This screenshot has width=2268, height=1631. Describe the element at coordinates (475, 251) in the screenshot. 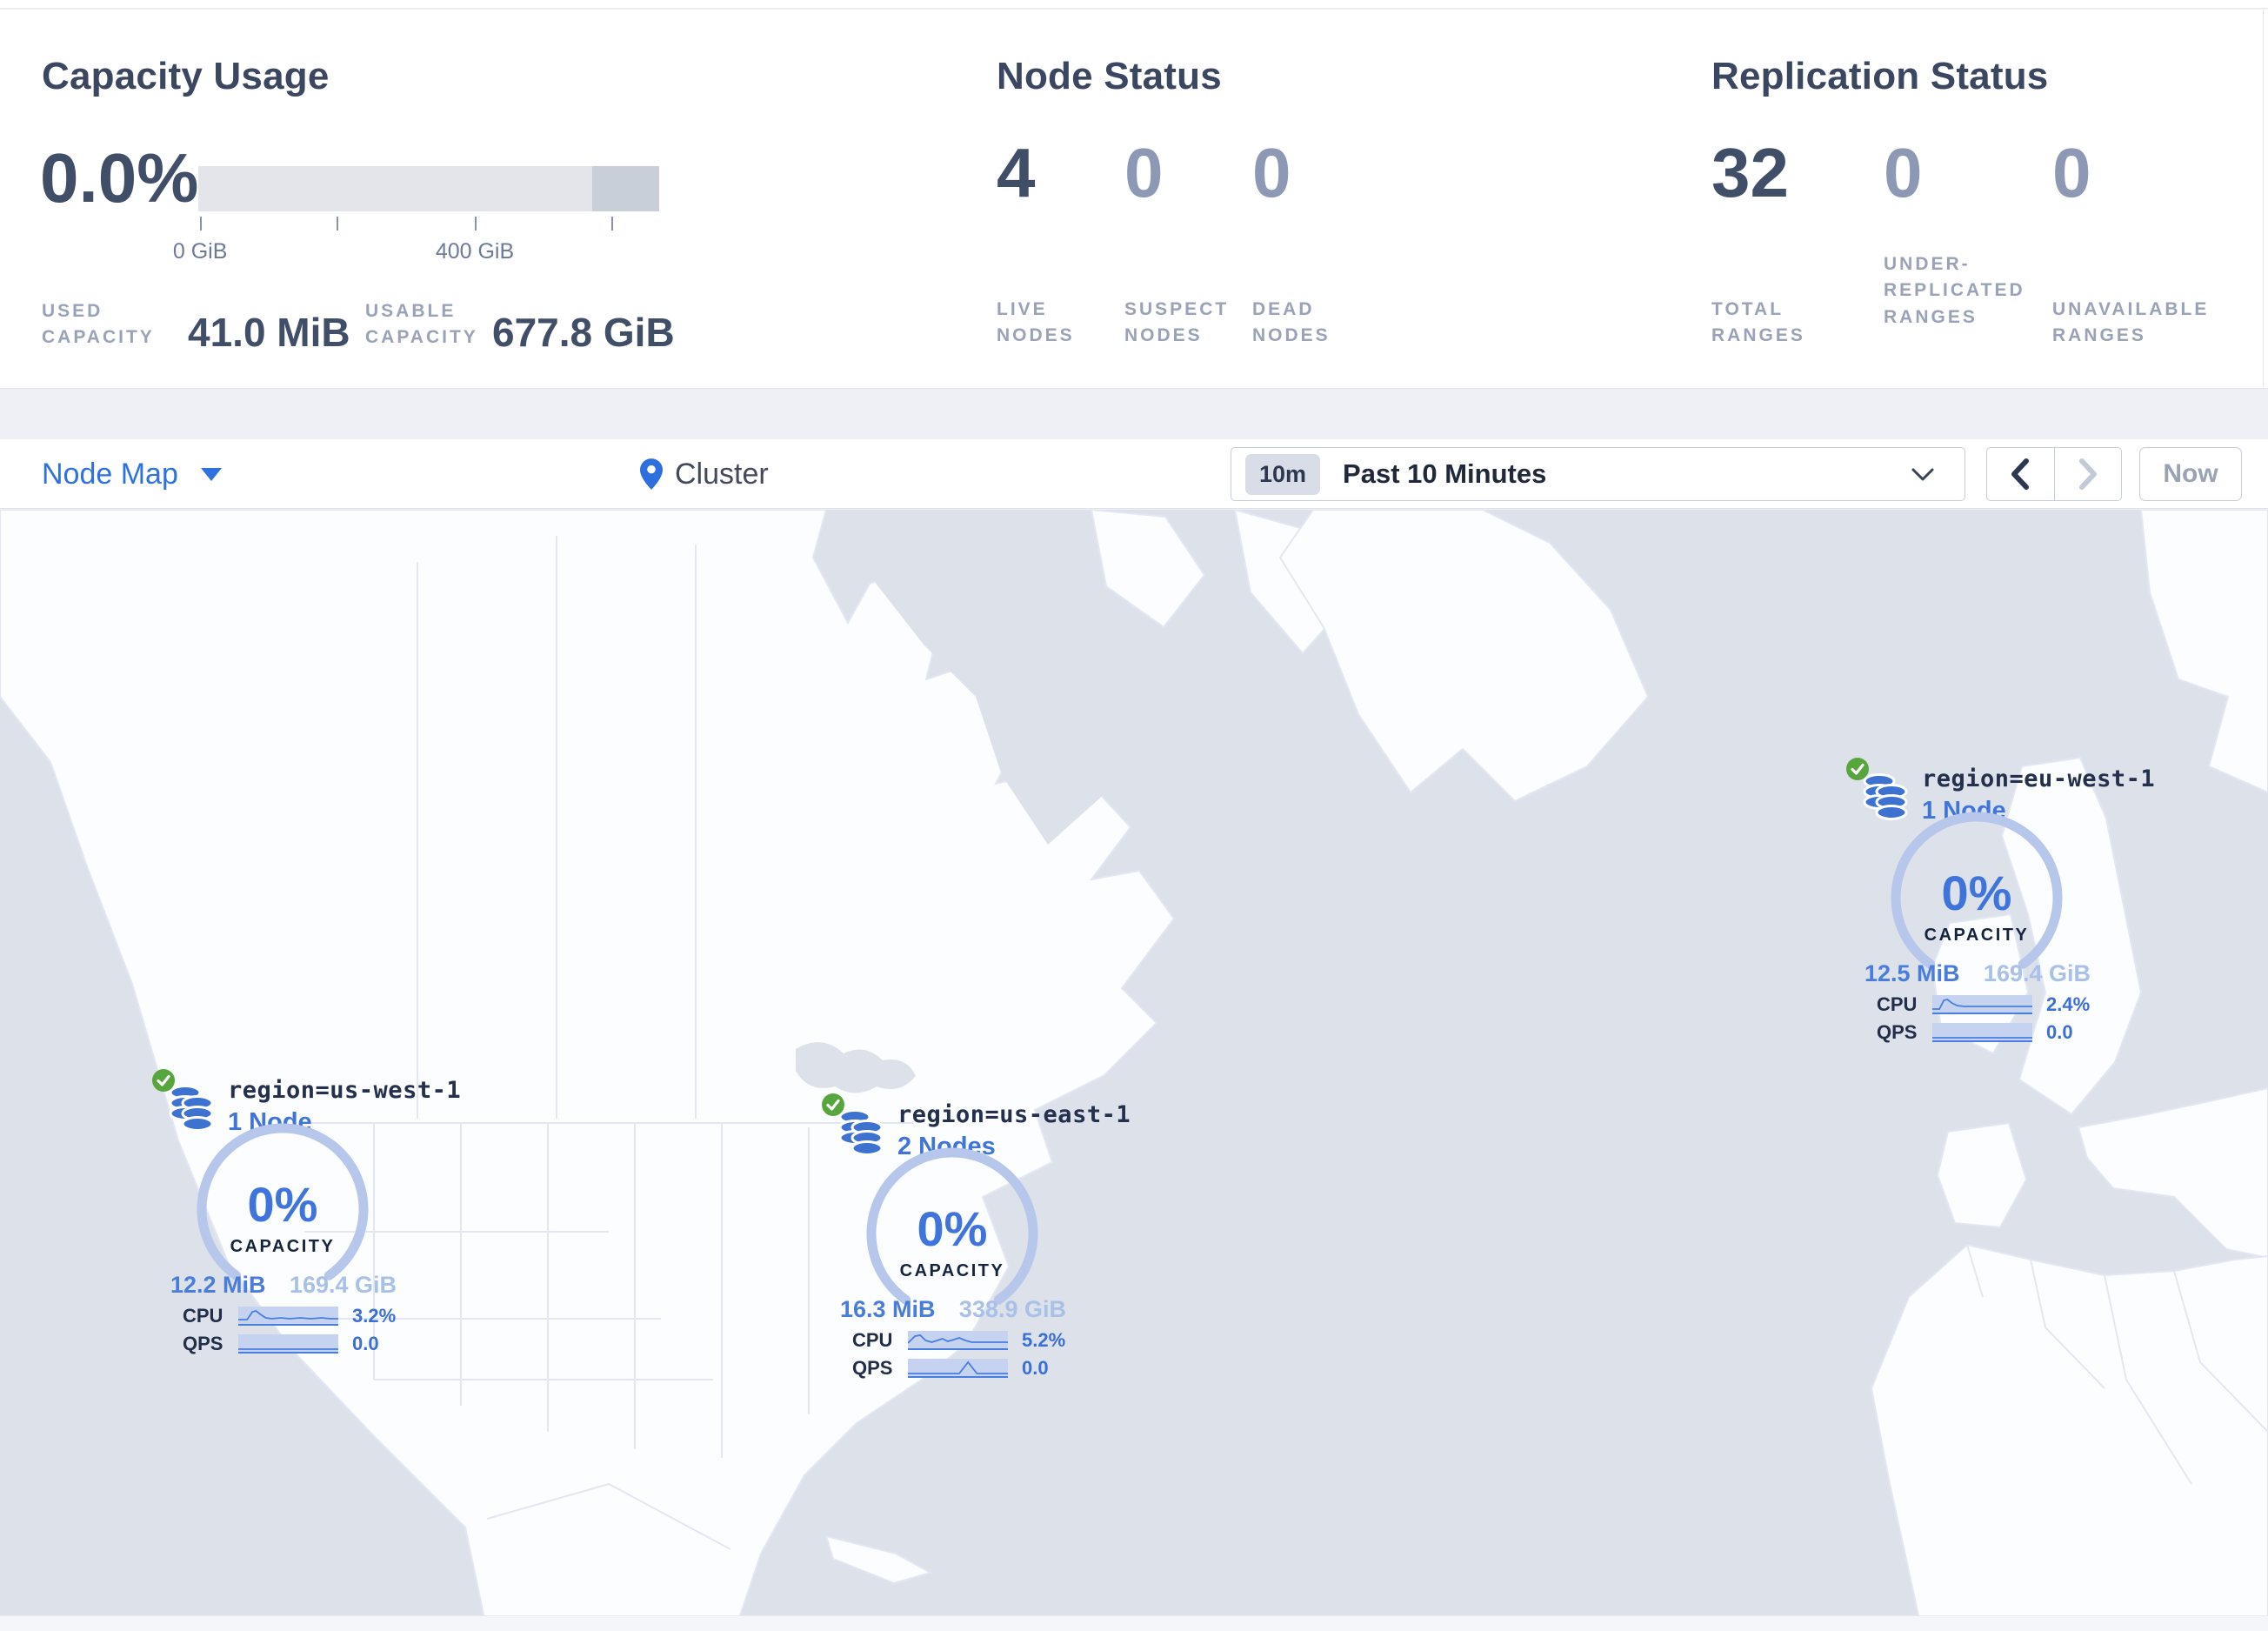

I see `tick-label-400: 400 GiB` at that location.